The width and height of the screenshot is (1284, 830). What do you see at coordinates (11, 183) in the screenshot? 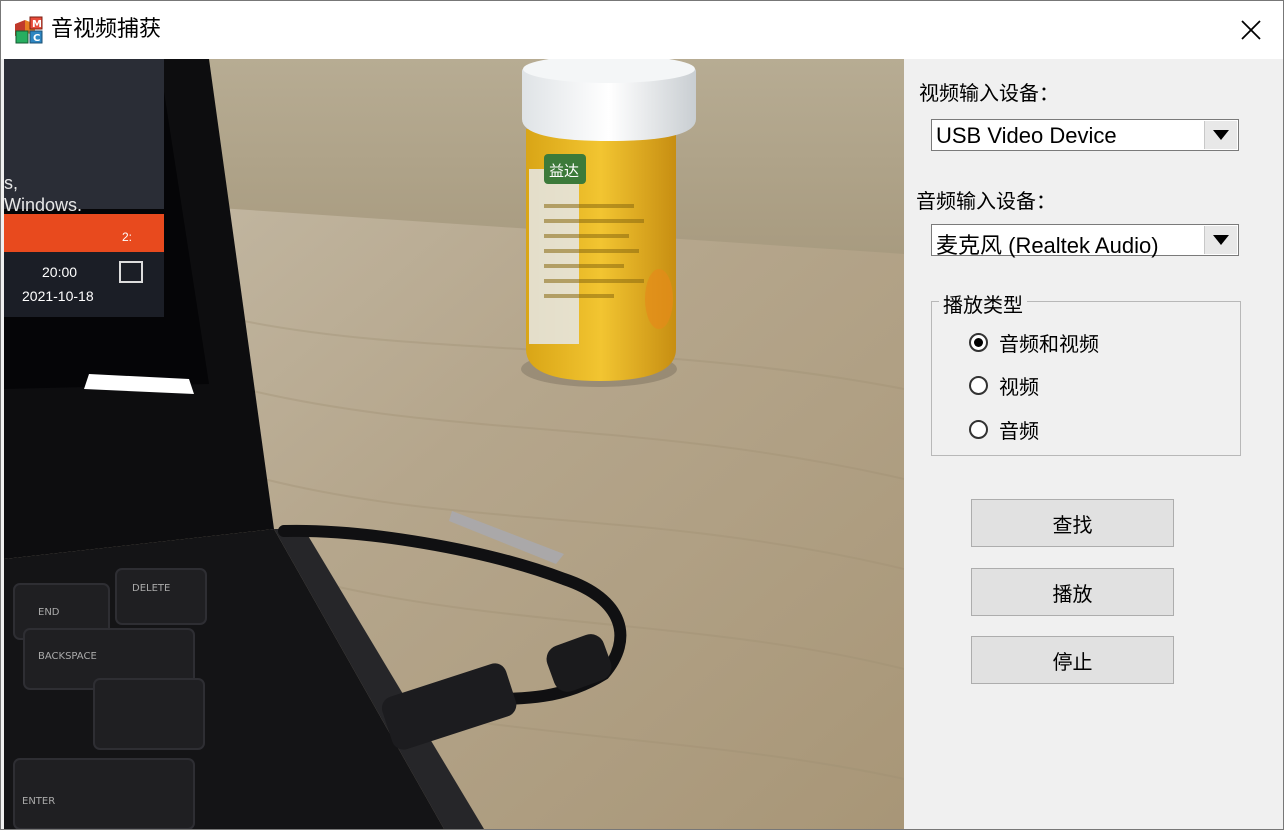
I see `laptop-text-1: s,` at bounding box center [11, 183].